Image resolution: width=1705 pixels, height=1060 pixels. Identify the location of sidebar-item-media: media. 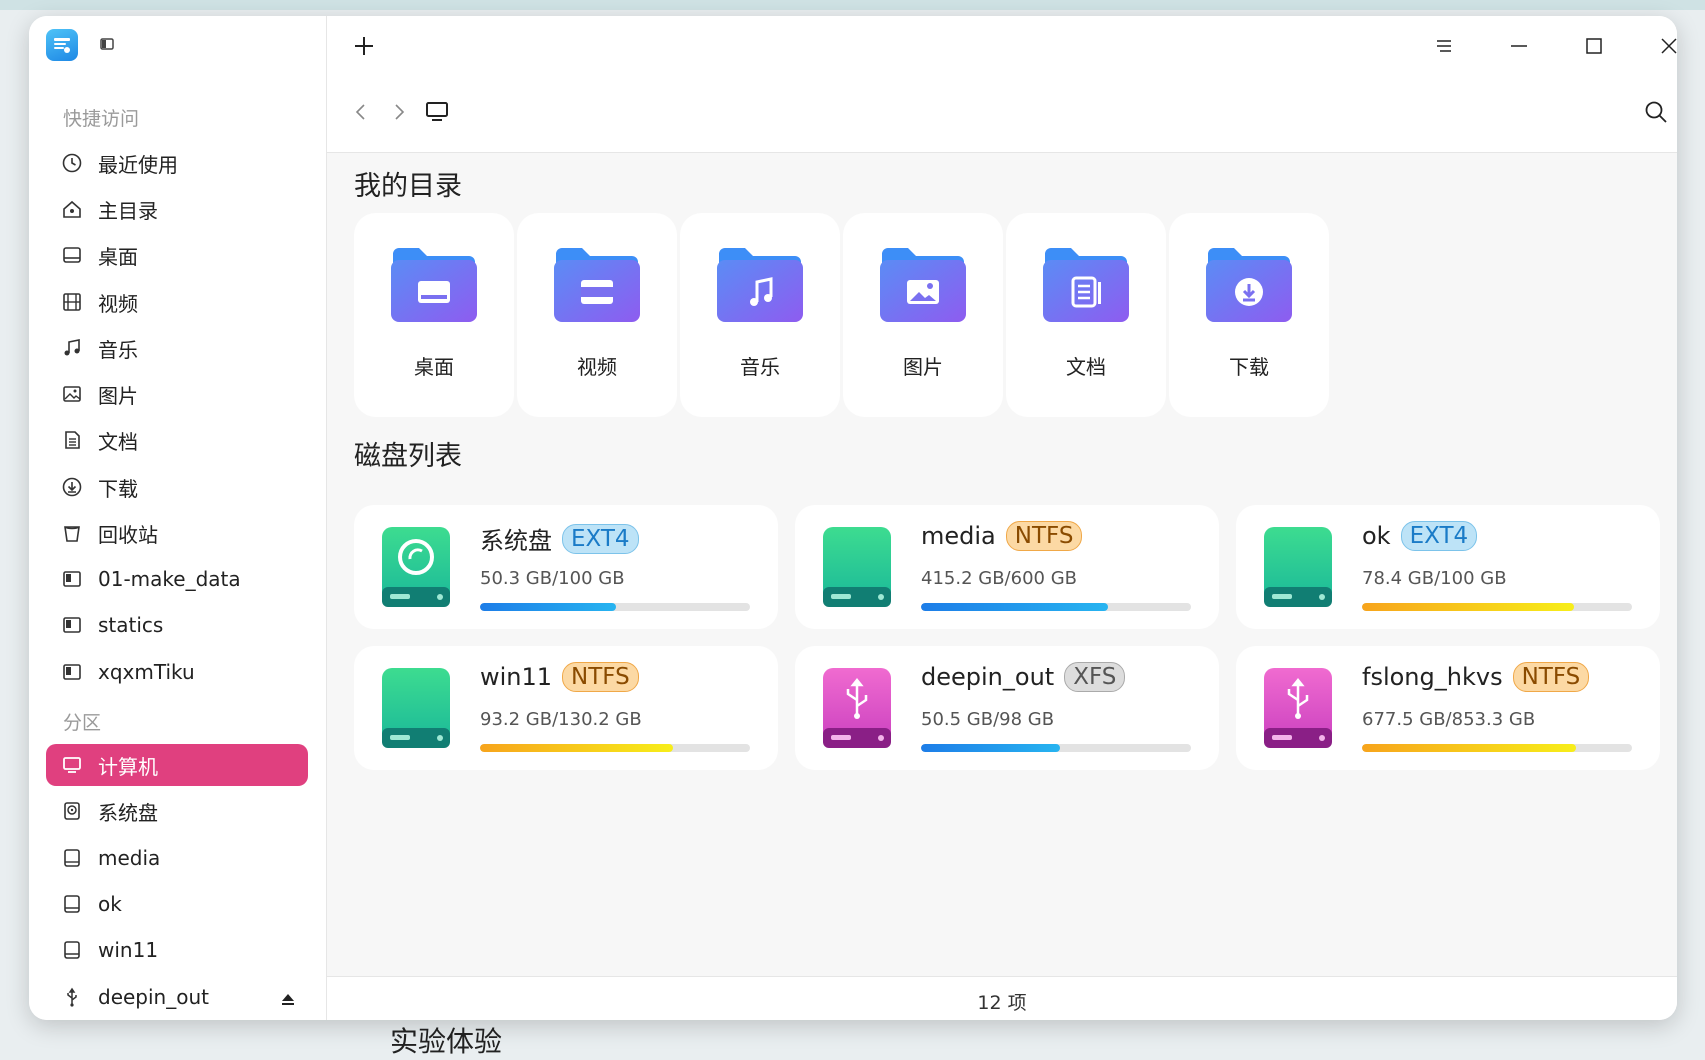
(177, 858).